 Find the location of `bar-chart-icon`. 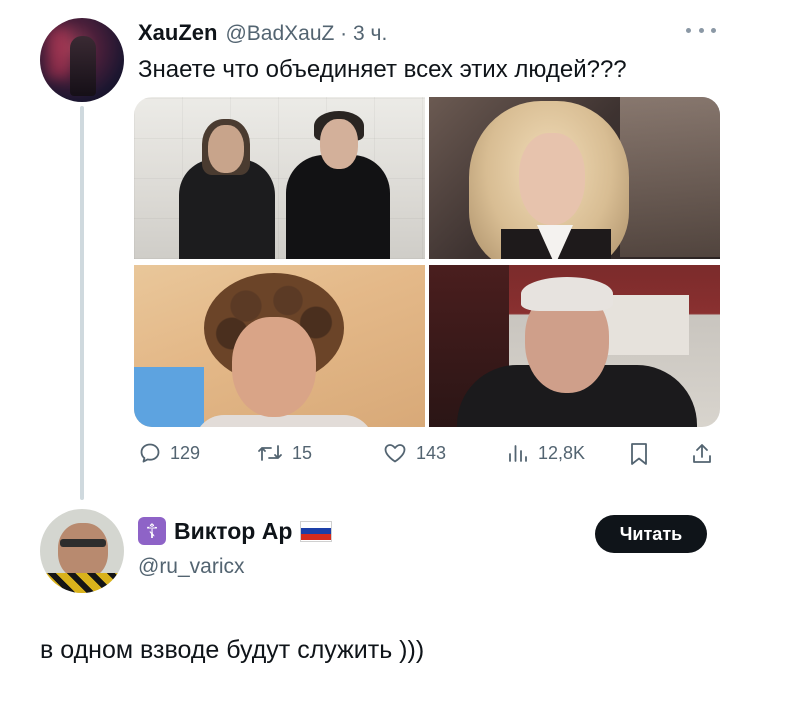

bar-chart-icon is located at coordinates (518, 453).